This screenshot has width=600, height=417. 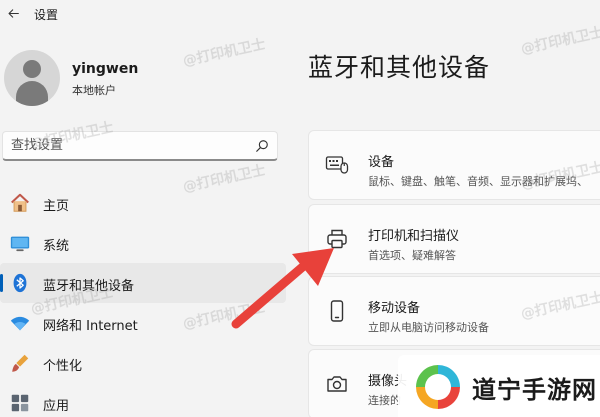 I want to click on user-profile: yingwen 本地帐户, so click(x=144, y=78).